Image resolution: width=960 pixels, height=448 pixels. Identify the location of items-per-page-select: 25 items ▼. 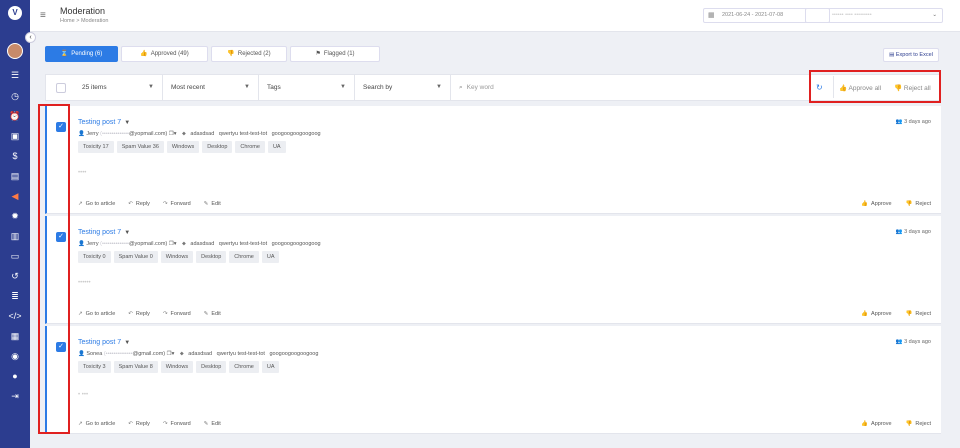
(104, 87).